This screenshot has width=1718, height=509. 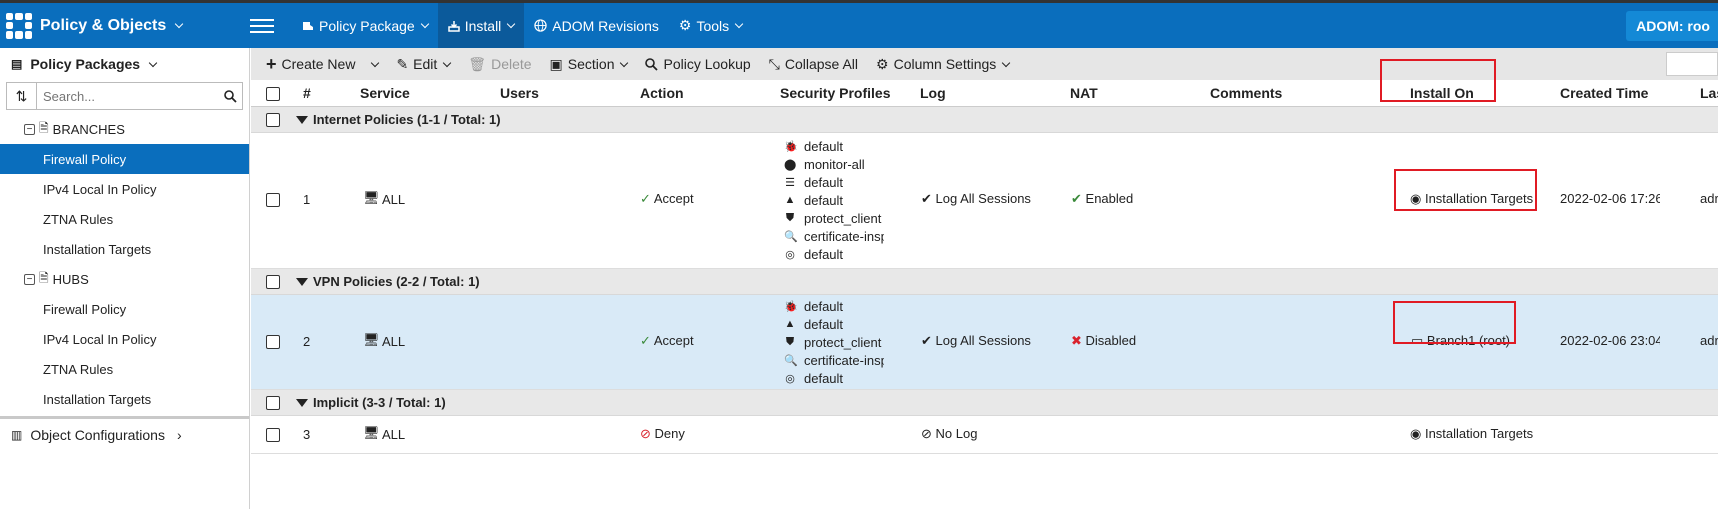 What do you see at coordinates (673, 340) in the screenshot?
I see `action-label: Accept` at bounding box center [673, 340].